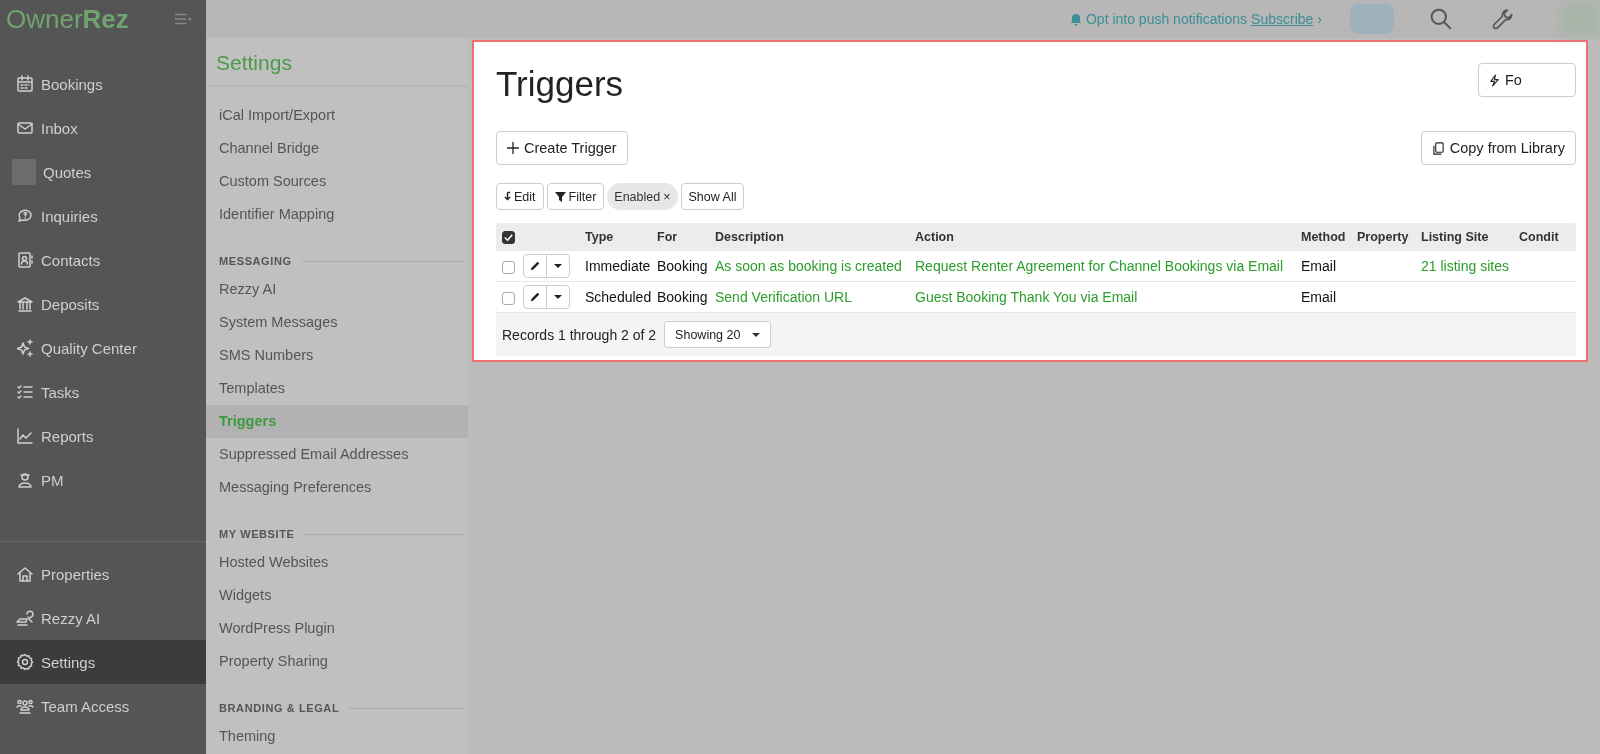  What do you see at coordinates (25, 662) in the screenshot?
I see `settings-icon` at bounding box center [25, 662].